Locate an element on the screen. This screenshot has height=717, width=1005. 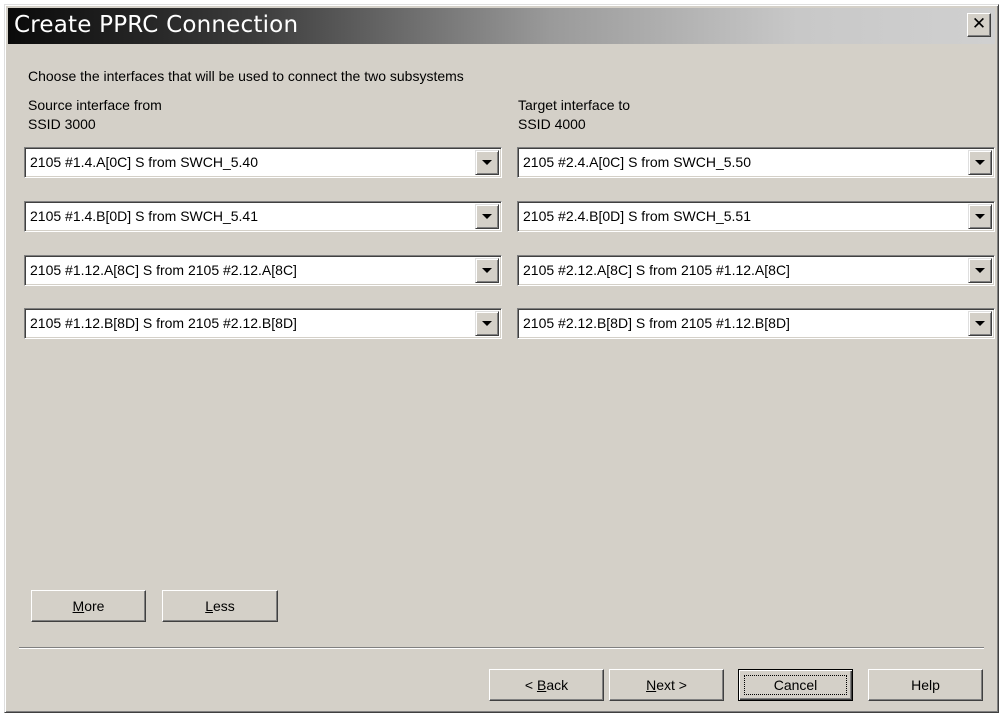
less-button-mnemonic: L is located at coordinates (209, 606).